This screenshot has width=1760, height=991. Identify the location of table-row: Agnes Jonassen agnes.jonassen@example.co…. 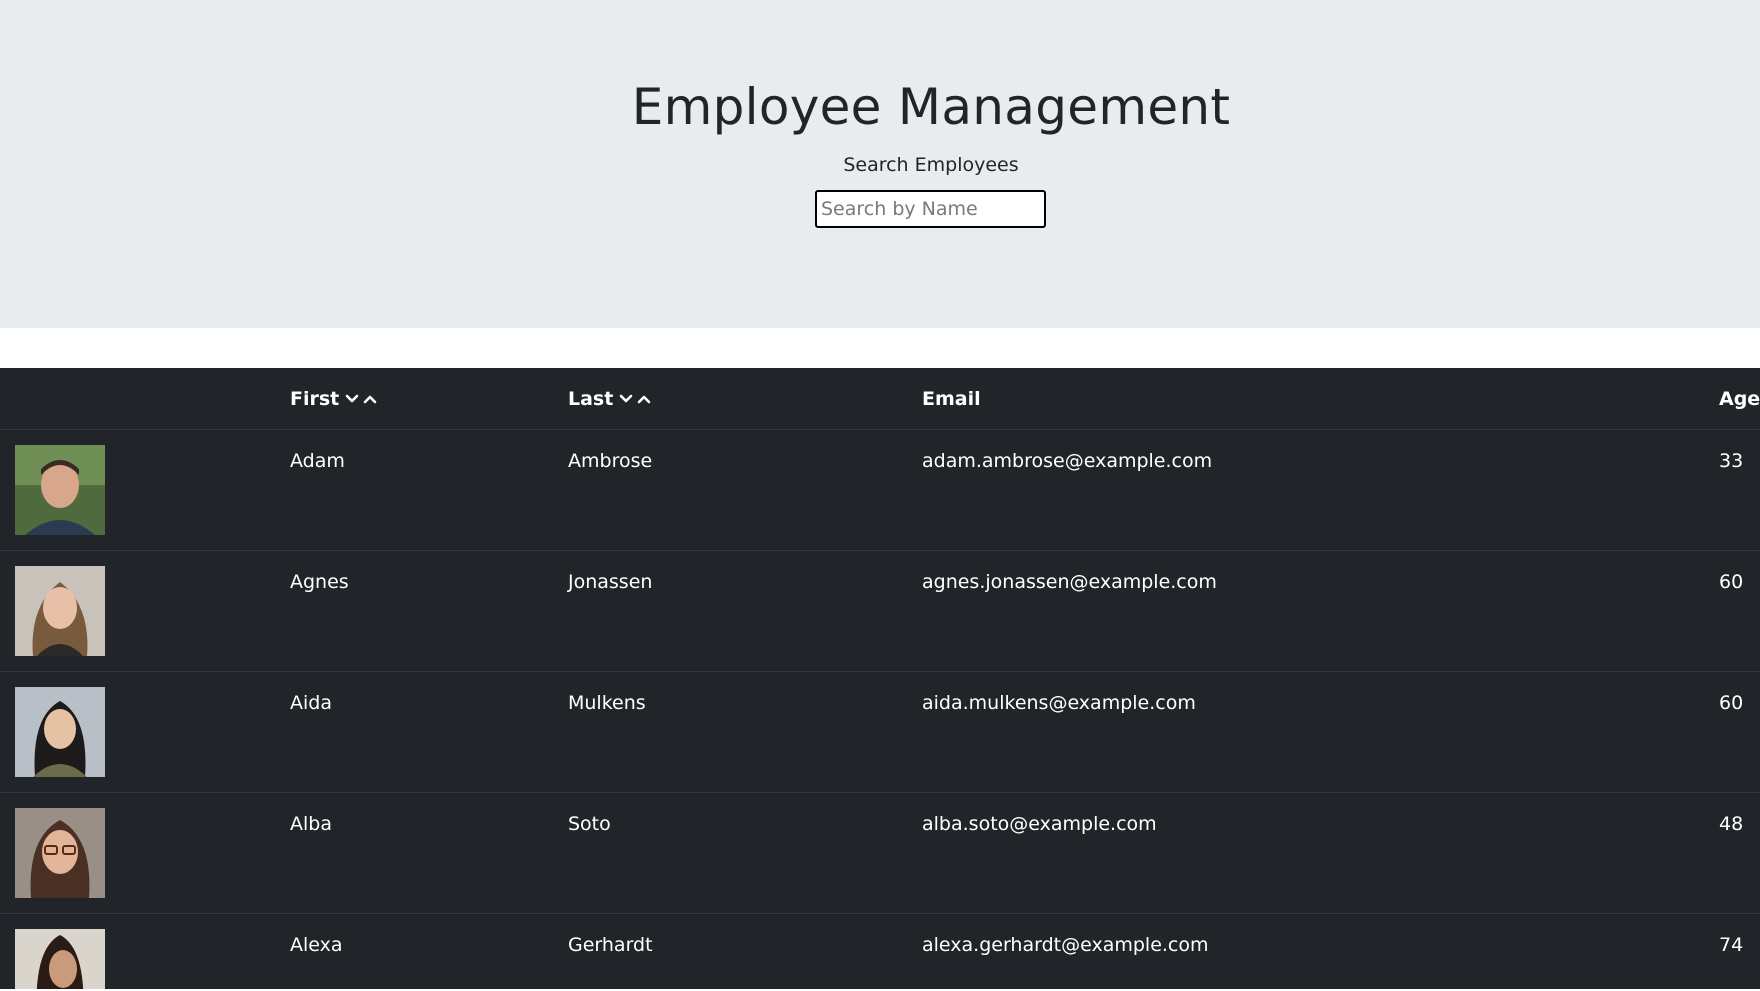
(880, 611).